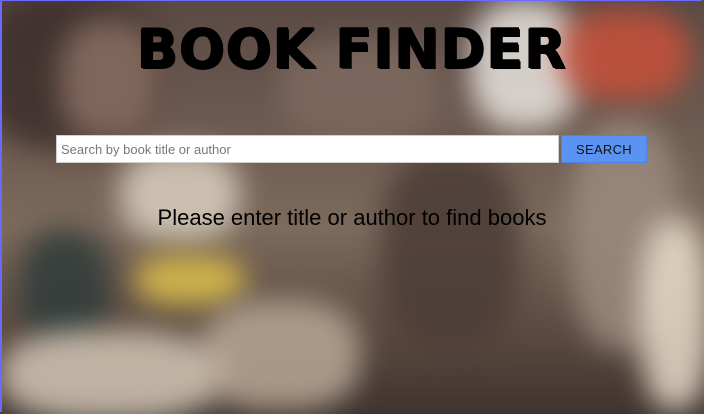 The width and height of the screenshot is (704, 414). What do you see at coordinates (307, 149) in the screenshot?
I see `search-input` at bounding box center [307, 149].